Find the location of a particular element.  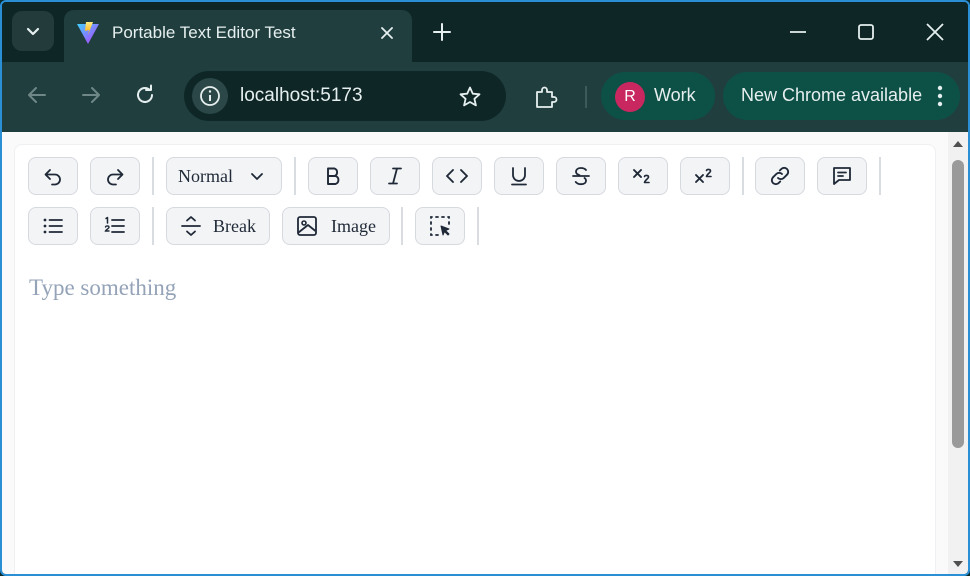

minimize-button is located at coordinates (798, 32).